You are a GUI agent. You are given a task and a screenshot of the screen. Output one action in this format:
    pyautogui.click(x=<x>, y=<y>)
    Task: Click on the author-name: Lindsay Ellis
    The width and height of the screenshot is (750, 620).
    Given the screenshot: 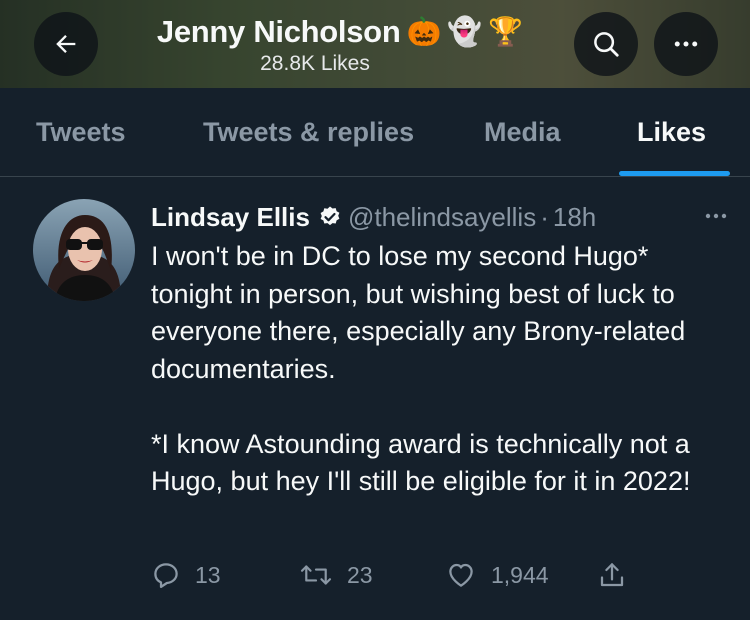 What is the action you would take?
    pyautogui.click(x=230, y=217)
    